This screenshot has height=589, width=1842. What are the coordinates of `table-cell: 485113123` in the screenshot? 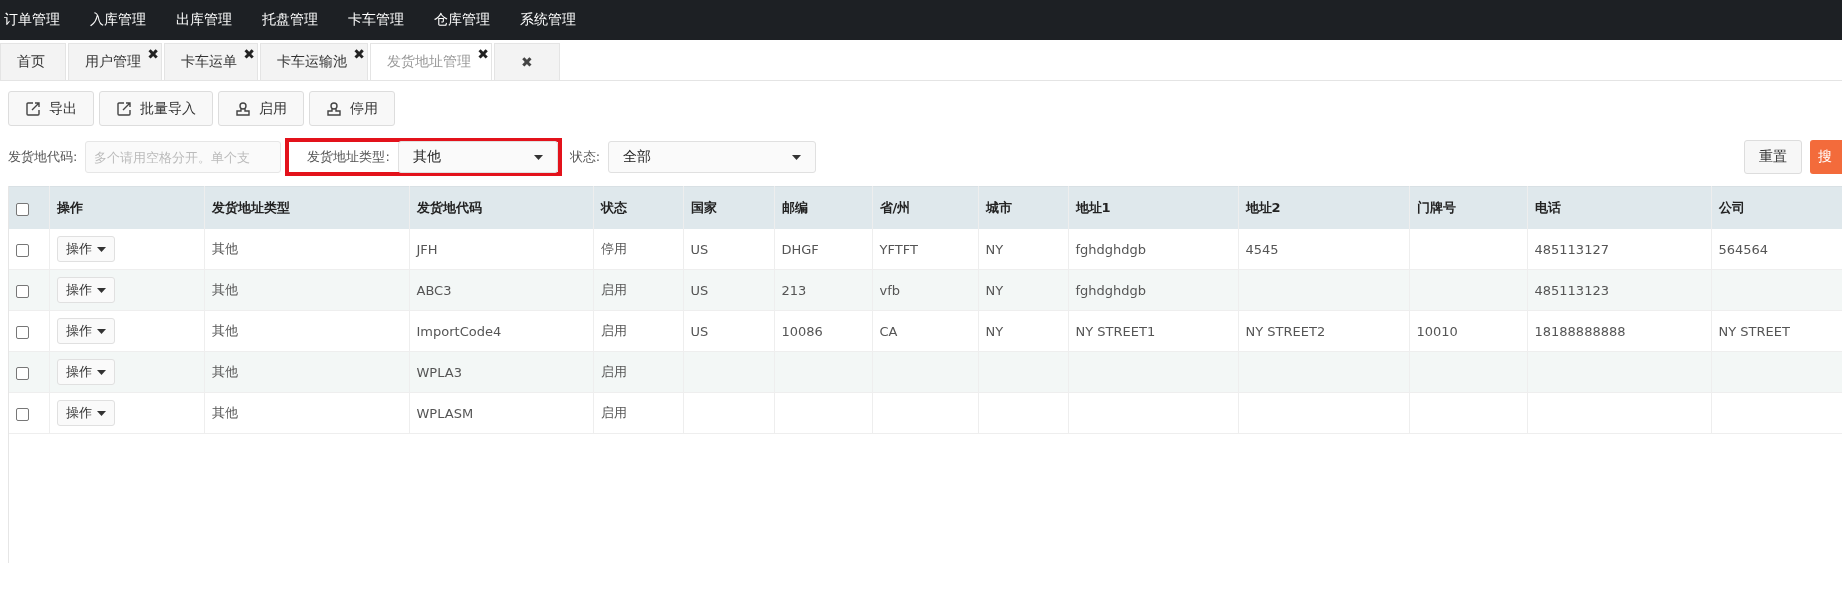 It's located at (1571, 290).